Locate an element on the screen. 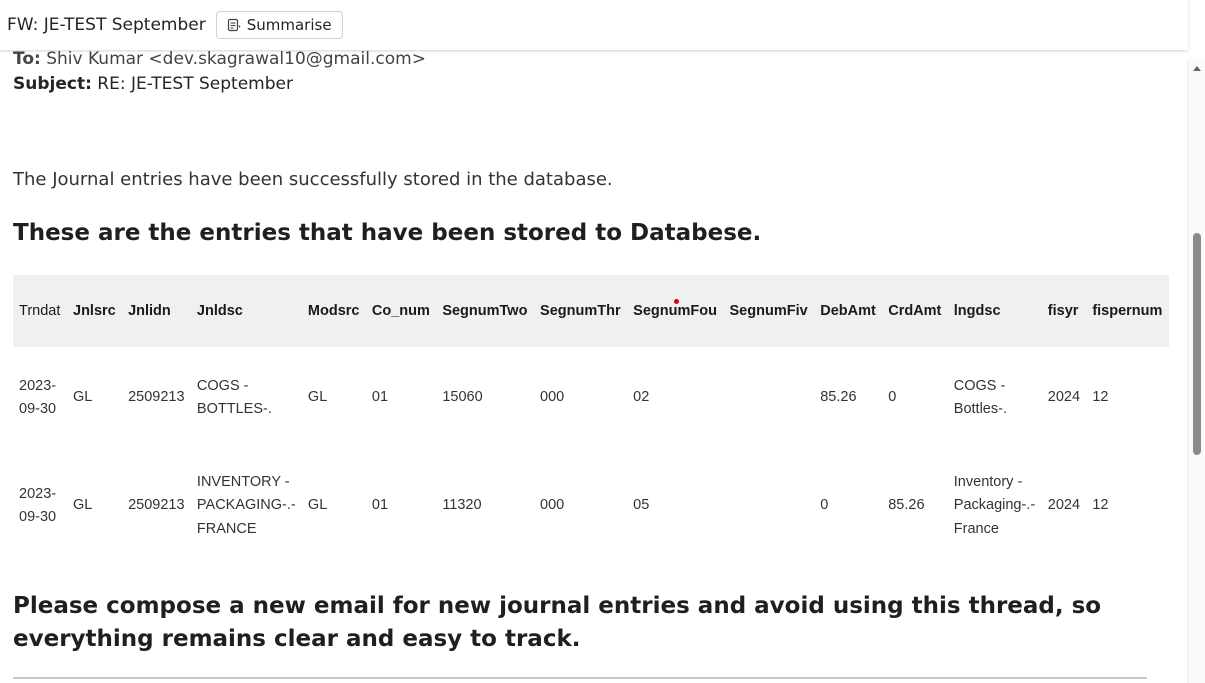  subject-label: Subject: is located at coordinates (52, 84).